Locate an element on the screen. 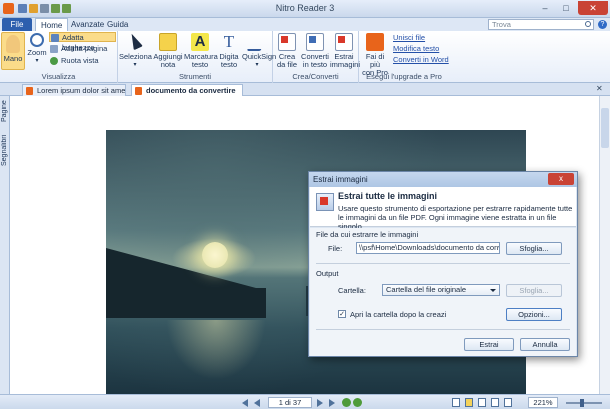  create-from-file-button: Crea da file is located at coordinates (287, 51).